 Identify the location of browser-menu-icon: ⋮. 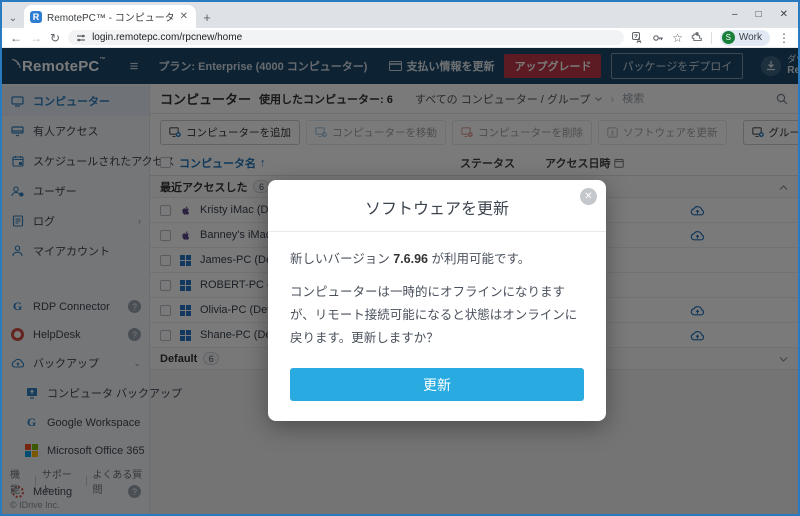
(784, 38).